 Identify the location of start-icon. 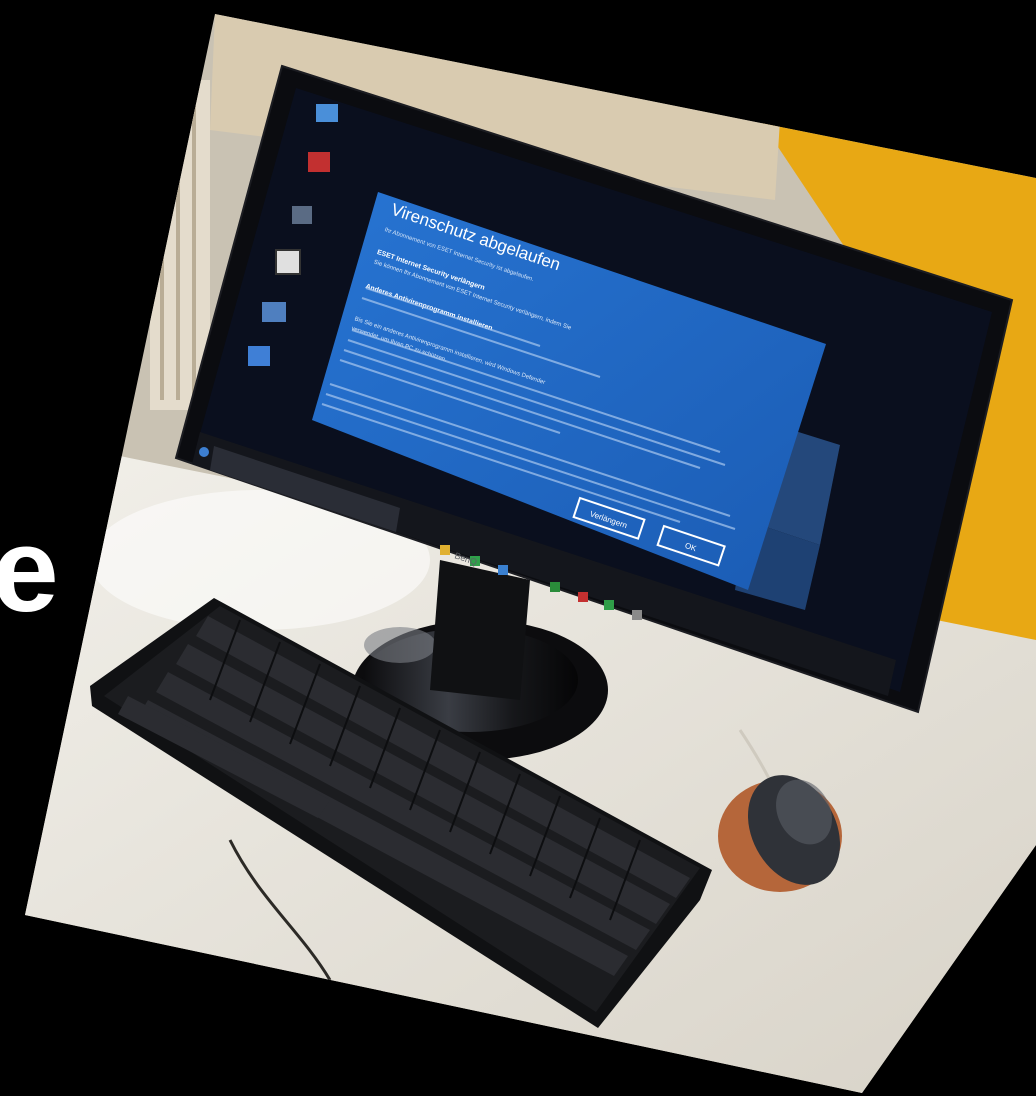
(204, 452).